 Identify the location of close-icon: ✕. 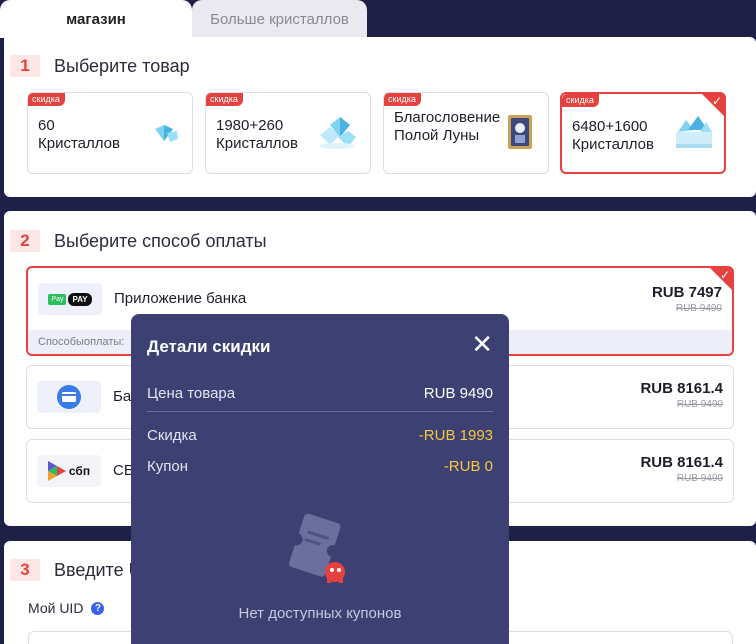
(482, 344).